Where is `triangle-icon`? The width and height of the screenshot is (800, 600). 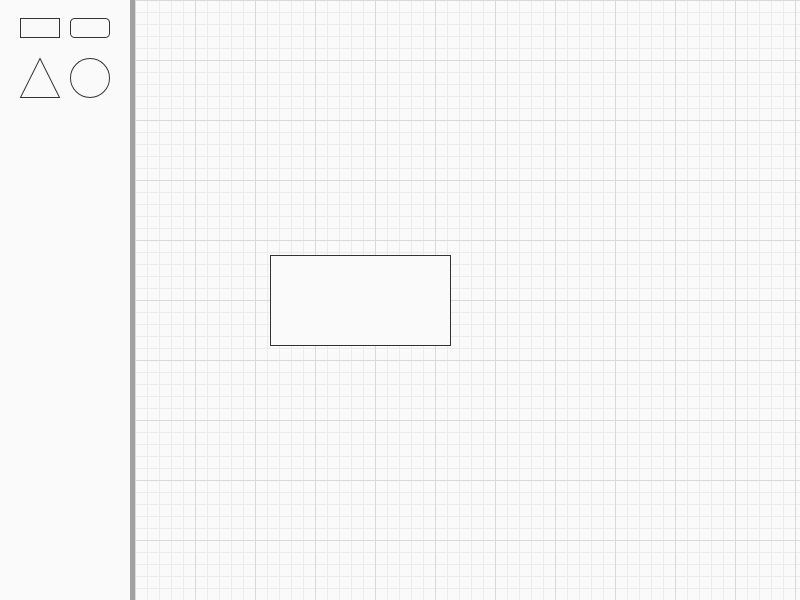
triangle-icon is located at coordinates (40, 77).